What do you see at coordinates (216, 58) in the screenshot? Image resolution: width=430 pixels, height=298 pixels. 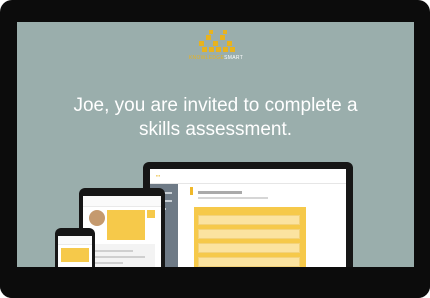 I see `logo-wordmark: KNOWLEDGESMART` at bounding box center [216, 58].